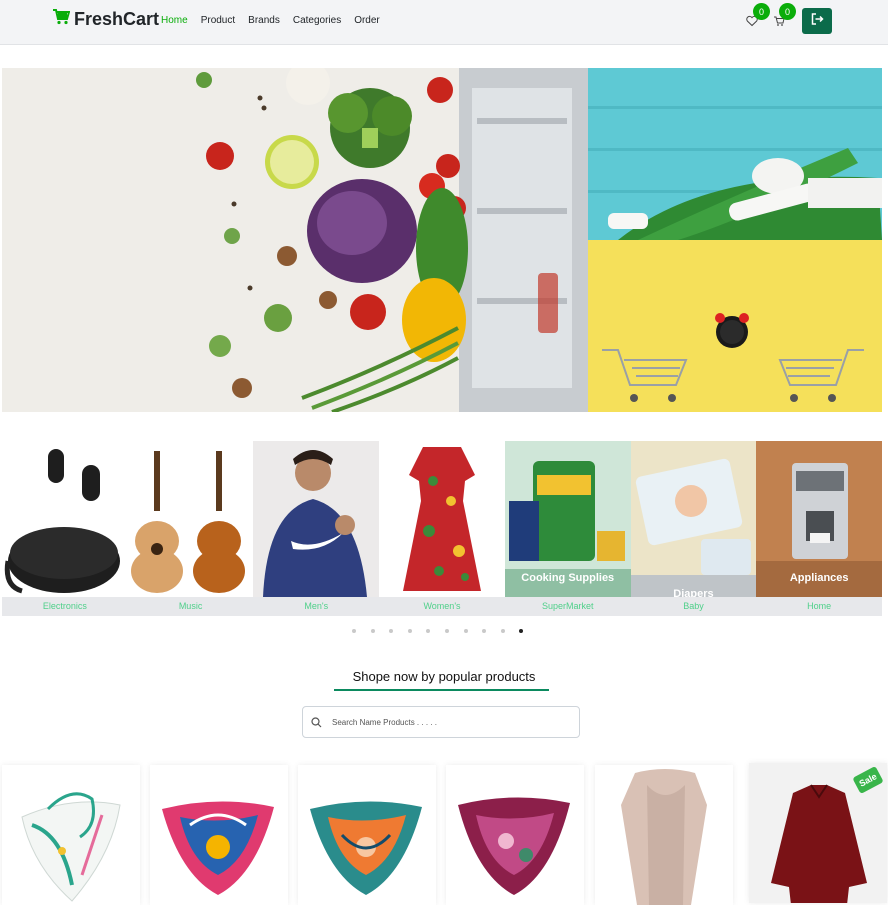 Image resolution: width=888 pixels, height=905 pixels. Describe the element at coordinates (567, 519) in the screenshot. I see `cooking-supplies-image: Cooking Supplies` at that location.